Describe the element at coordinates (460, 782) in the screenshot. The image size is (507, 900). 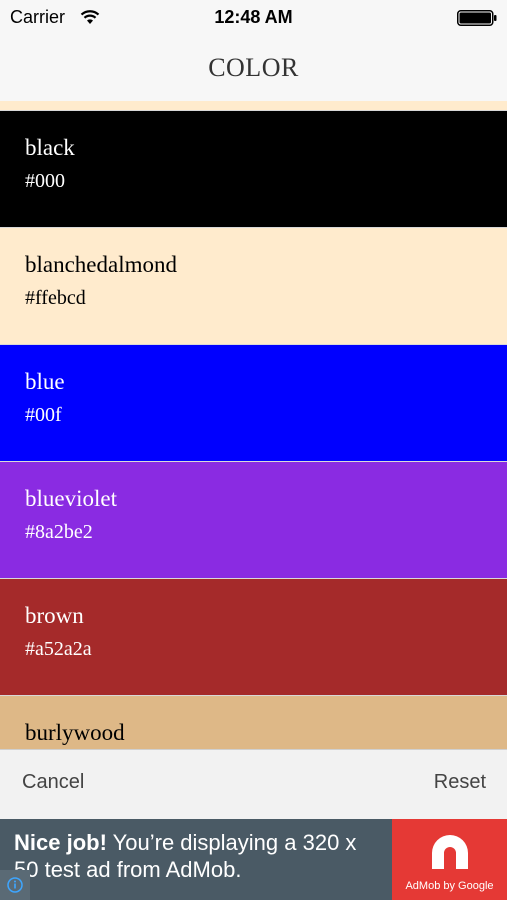
I see `reset-button: Reset` at that location.